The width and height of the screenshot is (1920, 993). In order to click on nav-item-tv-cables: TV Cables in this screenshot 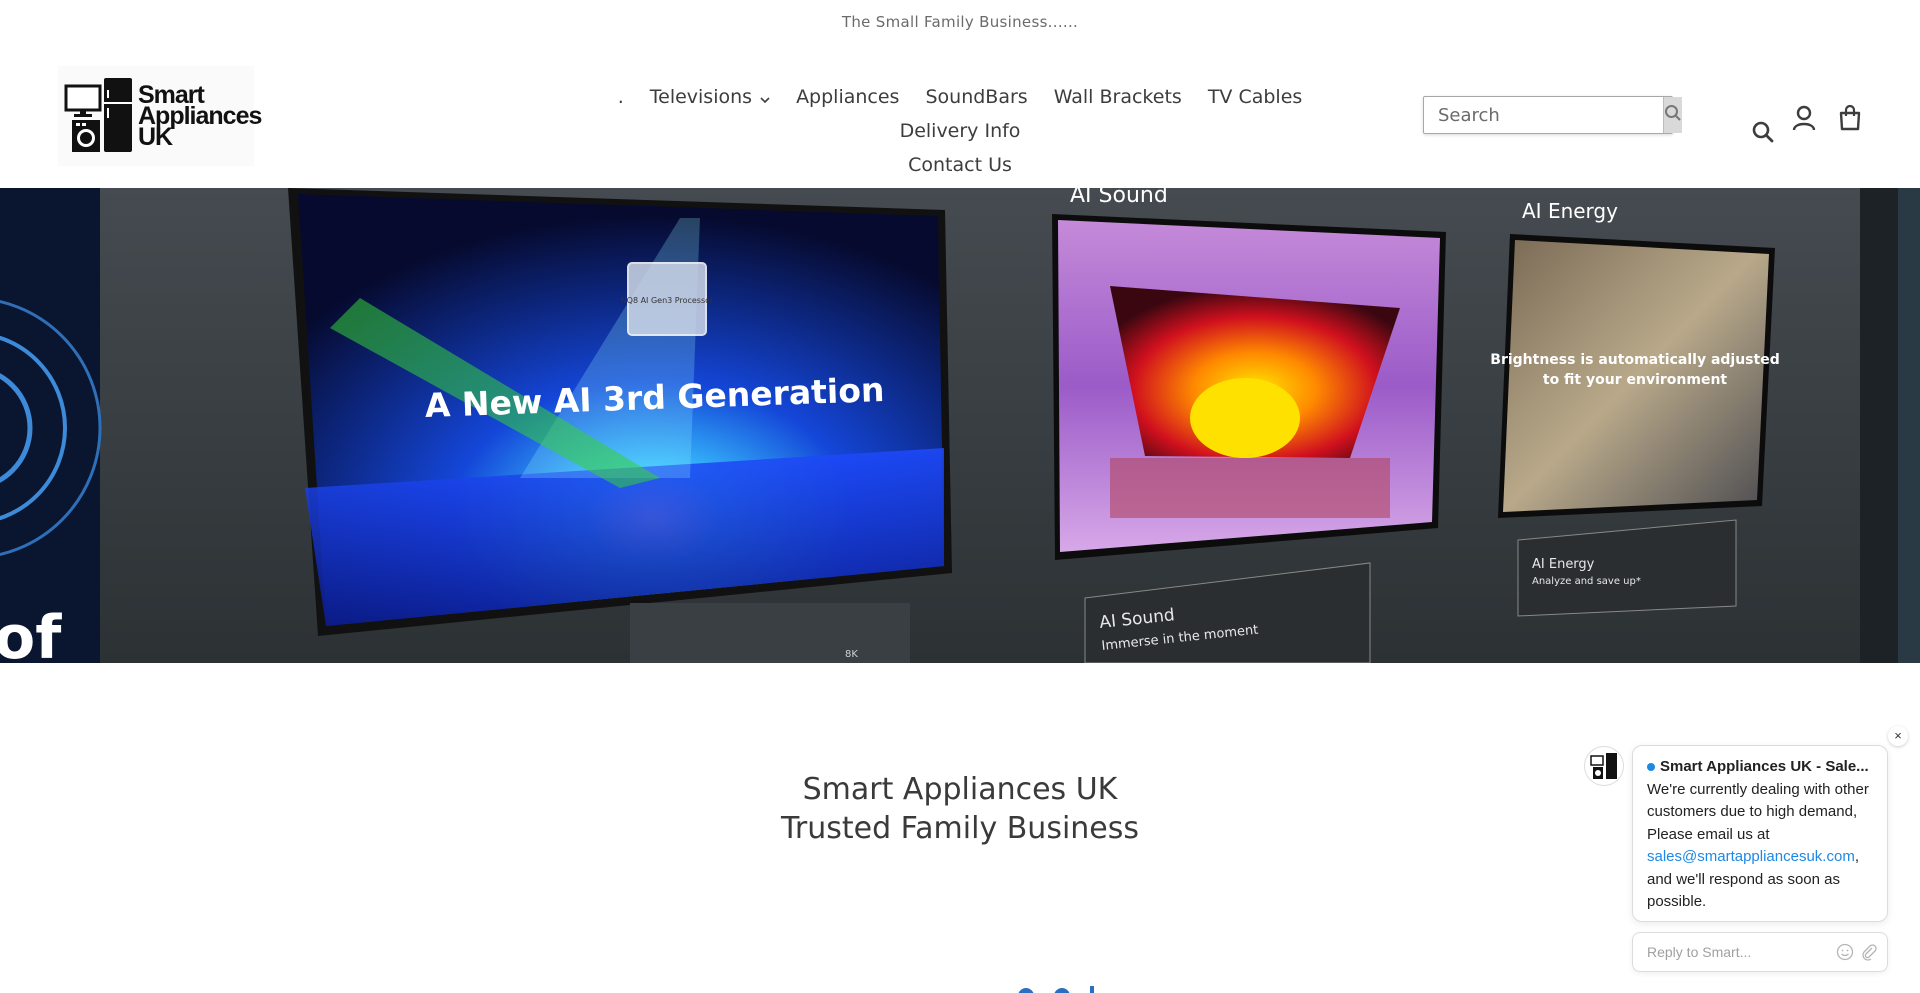, I will do `click(1255, 97)`.